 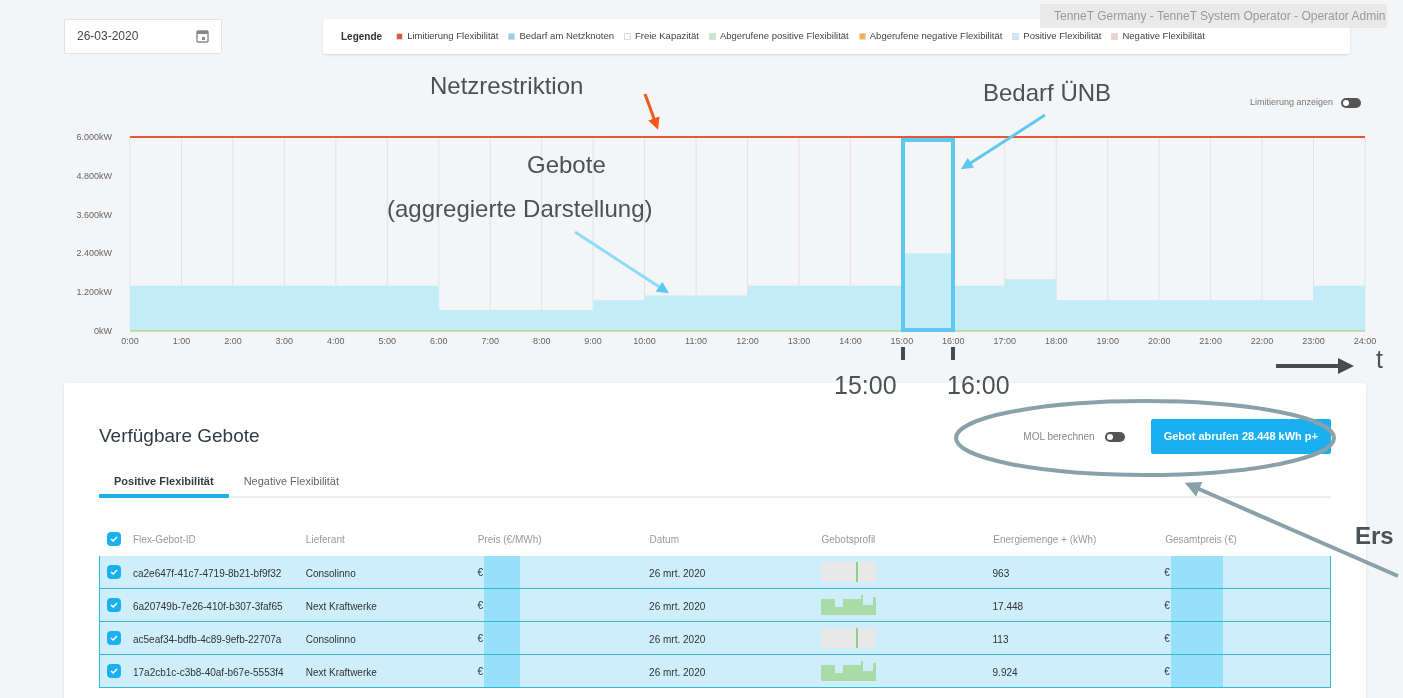 I want to click on table-cell: 17.448, so click(x=1008, y=606).